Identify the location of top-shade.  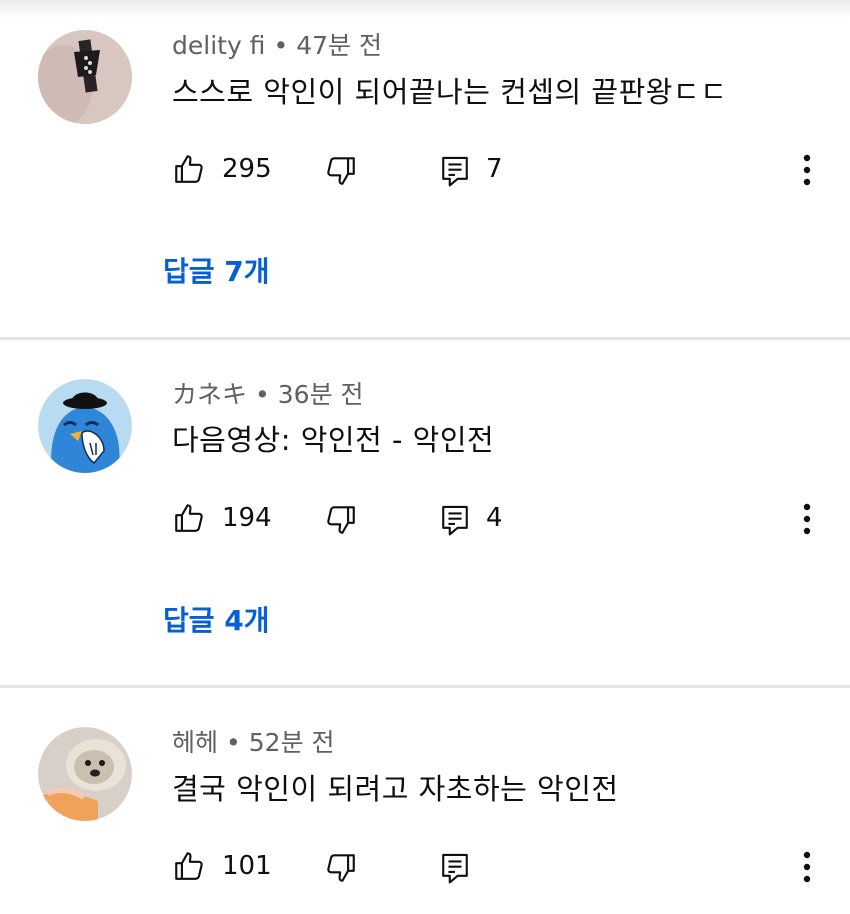
(425, 9).